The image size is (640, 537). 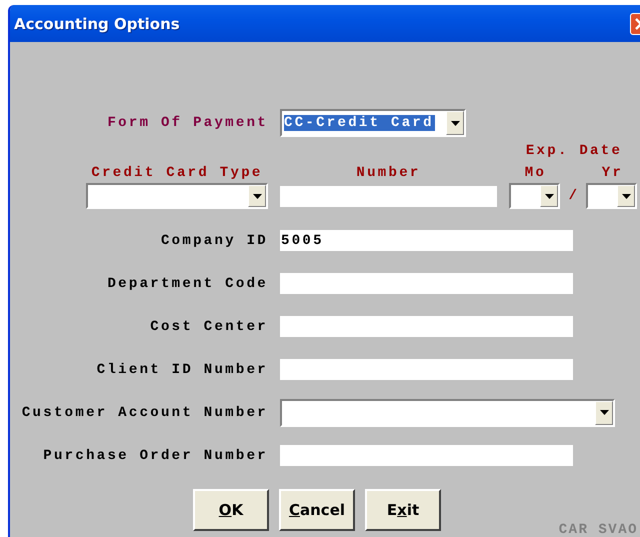 What do you see at coordinates (388, 173) in the screenshot?
I see `column-label: Number` at bounding box center [388, 173].